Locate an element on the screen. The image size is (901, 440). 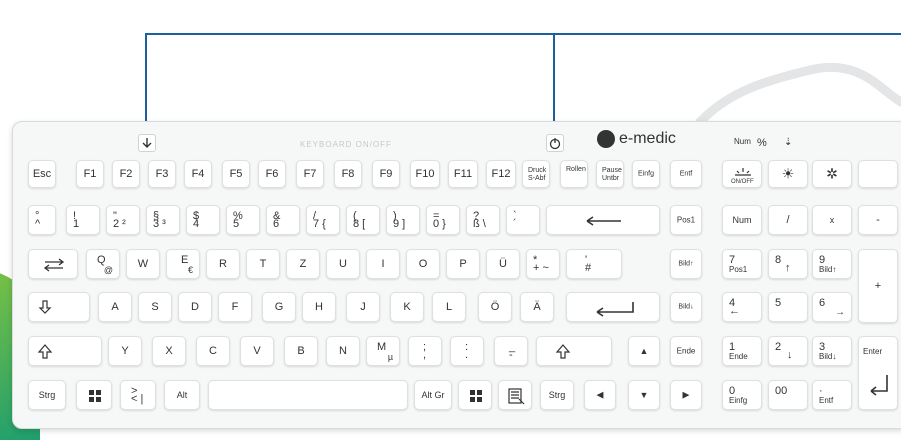
key-9: ) 9 ] is located at coordinates (403, 220).